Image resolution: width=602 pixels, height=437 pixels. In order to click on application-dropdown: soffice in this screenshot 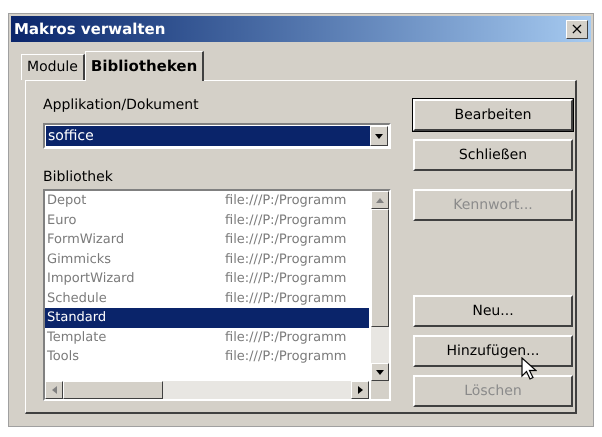, I will do `click(217, 136)`.